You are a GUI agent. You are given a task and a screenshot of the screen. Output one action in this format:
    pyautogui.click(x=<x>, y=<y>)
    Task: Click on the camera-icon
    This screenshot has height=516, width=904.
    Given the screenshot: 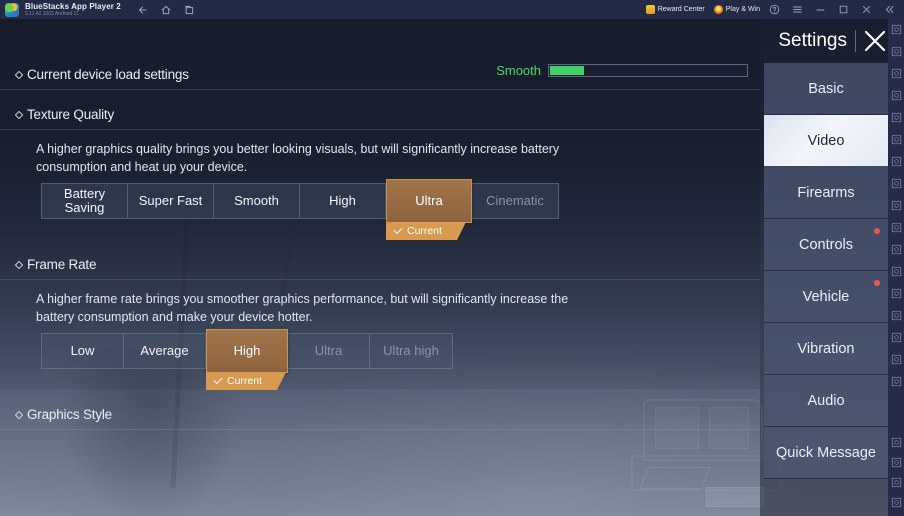 What is the action you would take?
    pyautogui.click(x=896, y=205)
    